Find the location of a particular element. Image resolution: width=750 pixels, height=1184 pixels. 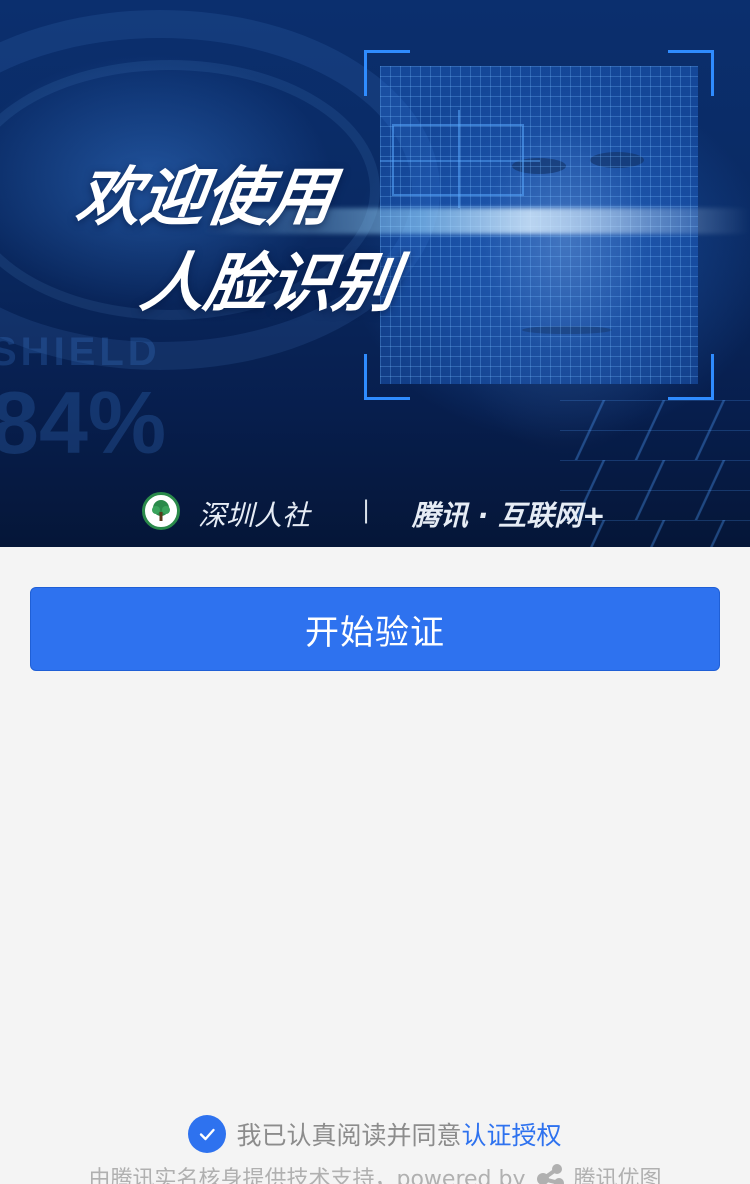

deco-small-text: SHIELD is located at coordinates (80, 352).